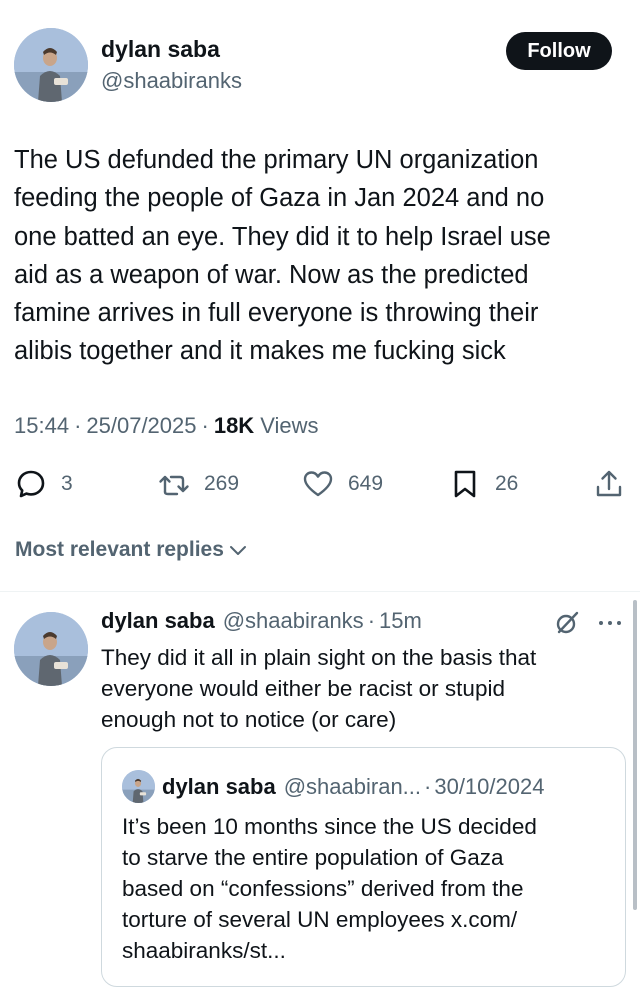 The height and width of the screenshot is (1000, 640). I want to click on reply-author-avatar, so click(51, 649).